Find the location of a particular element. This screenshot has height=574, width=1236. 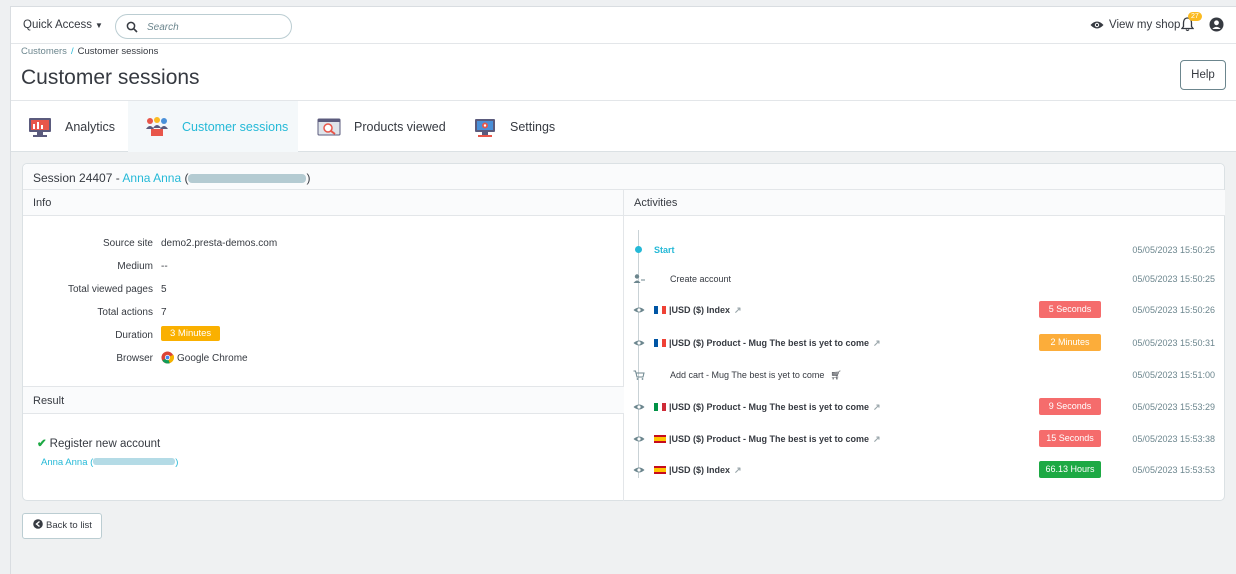

top-bar: Quick Access ▼ Search View my shop 27 is located at coordinates (623, 25).